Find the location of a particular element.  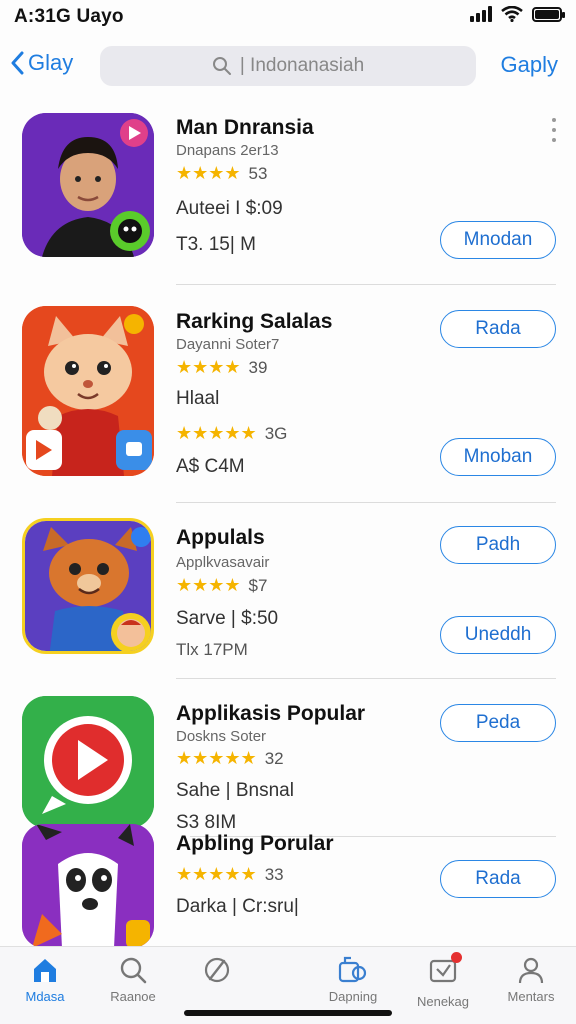

rating-count: 39 is located at coordinates (258, 367).